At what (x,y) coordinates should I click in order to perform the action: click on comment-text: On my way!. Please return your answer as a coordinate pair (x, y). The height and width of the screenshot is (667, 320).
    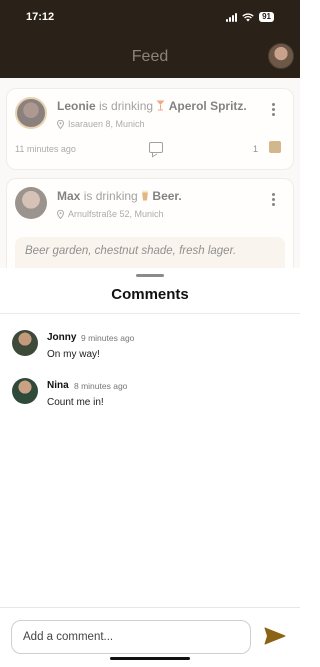
    Looking at the image, I should click on (73, 354).